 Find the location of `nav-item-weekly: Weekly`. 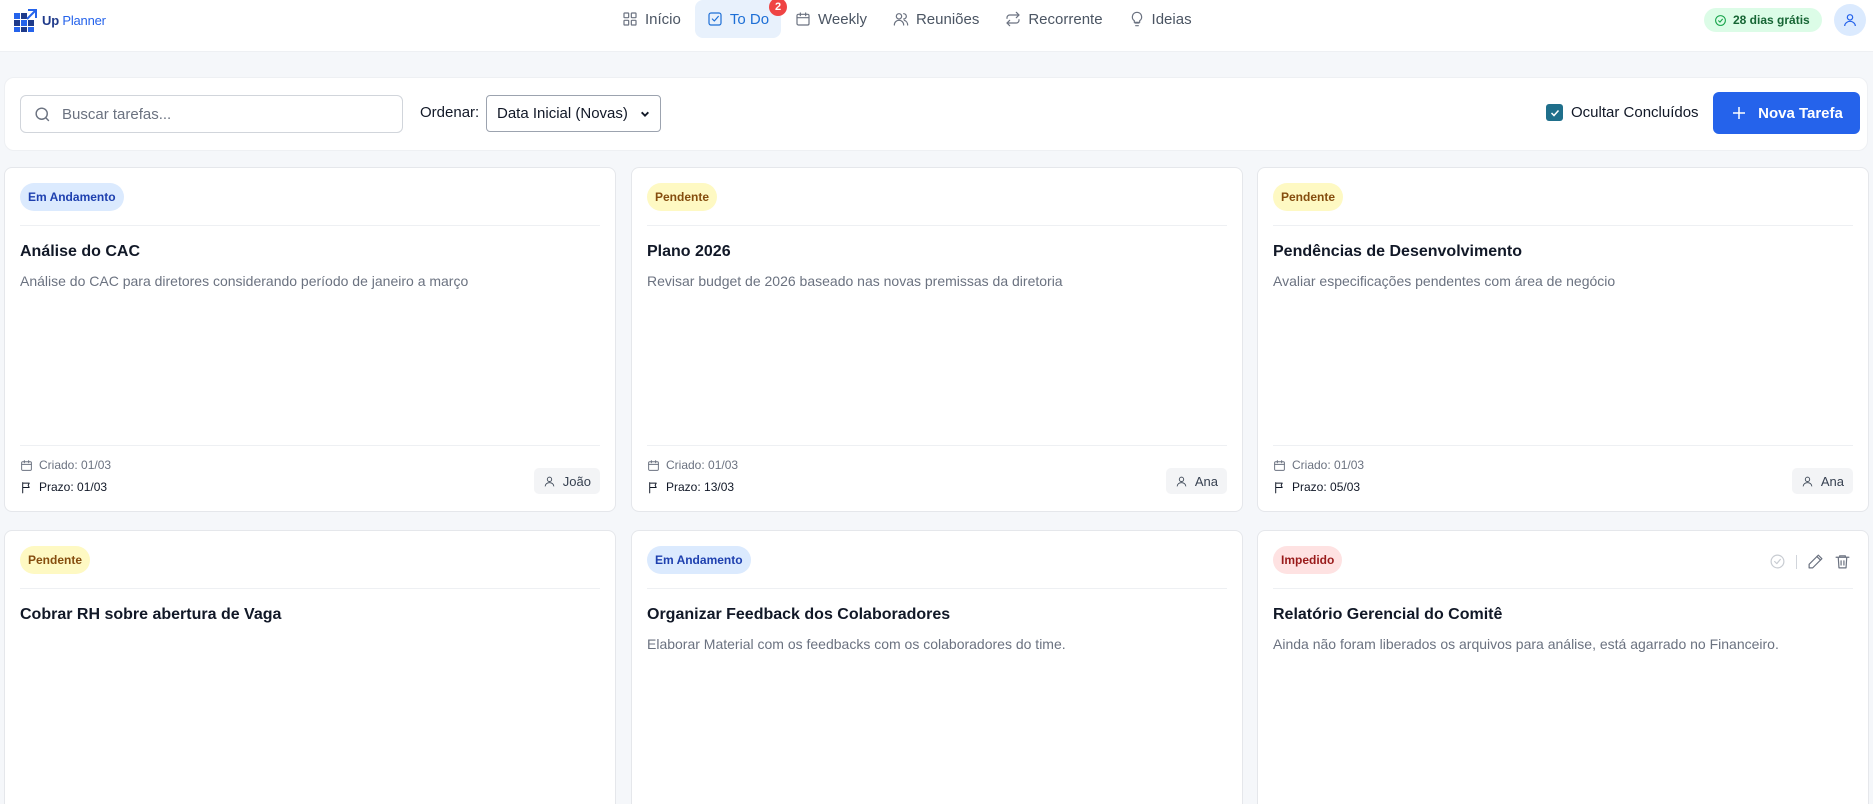

nav-item-weekly: Weekly is located at coordinates (831, 19).